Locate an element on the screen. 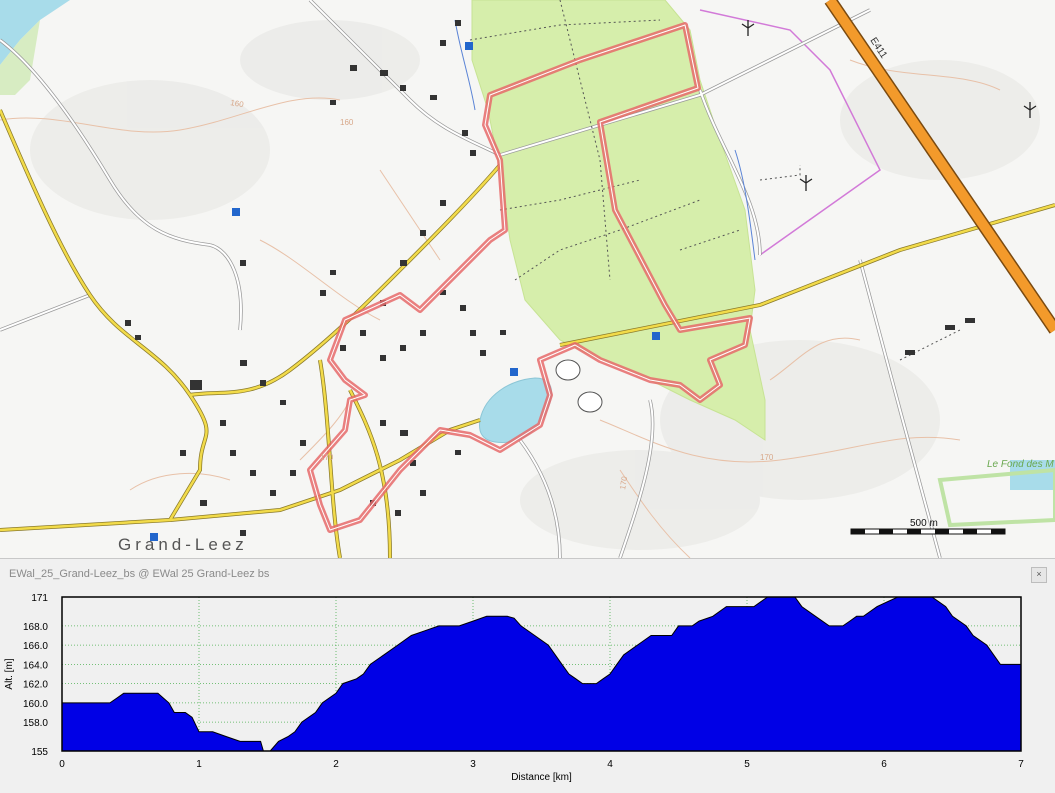 Image resolution: width=1055 pixels, height=793 pixels. x-tick-label: 0 is located at coordinates (62, 764).